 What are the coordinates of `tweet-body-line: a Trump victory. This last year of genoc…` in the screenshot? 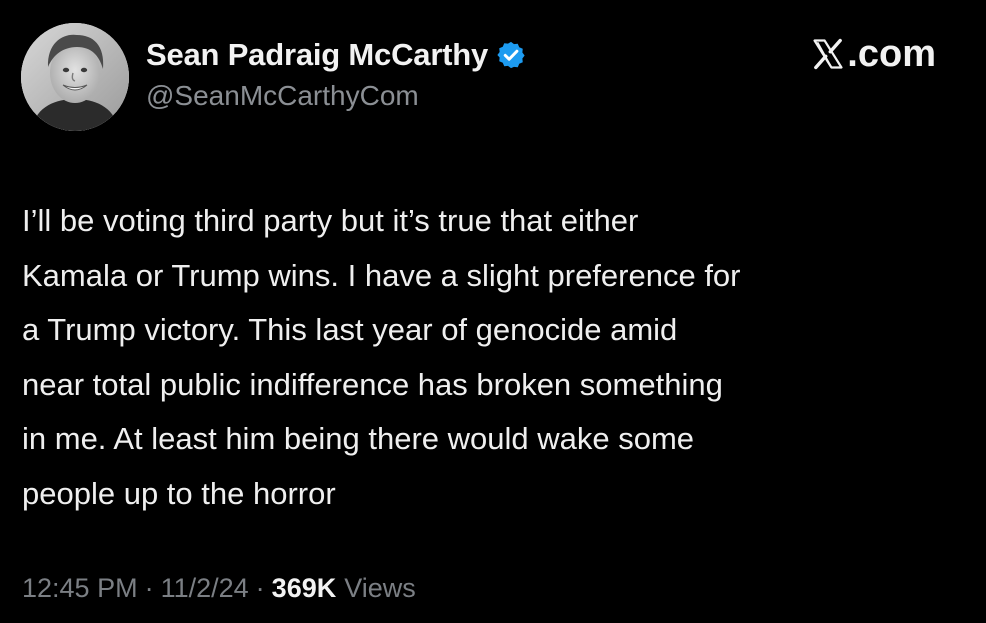 It's located at (350, 329).